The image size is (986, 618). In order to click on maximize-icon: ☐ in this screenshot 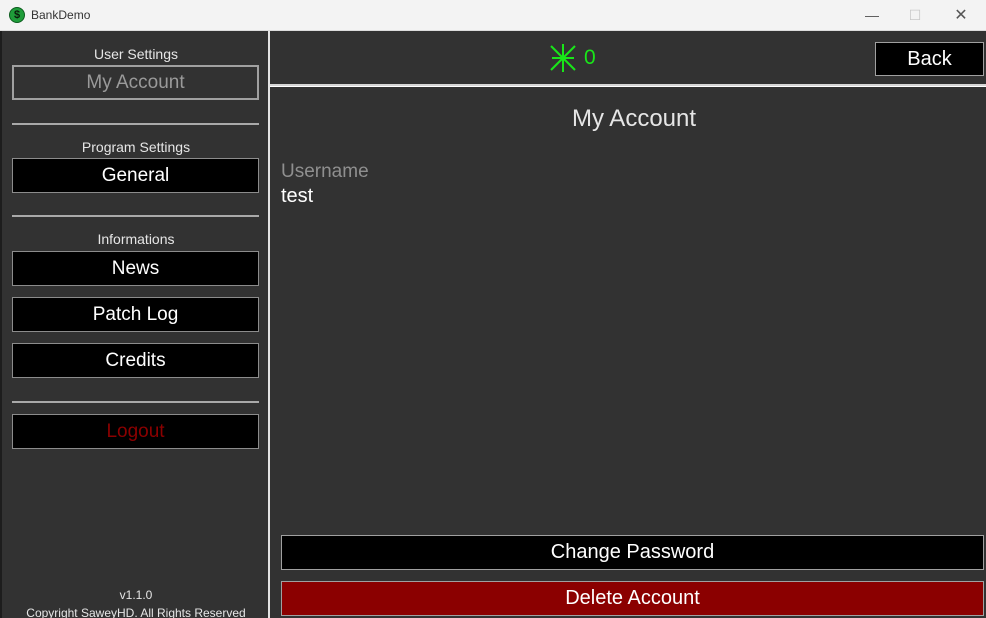, I will do `click(915, 15)`.